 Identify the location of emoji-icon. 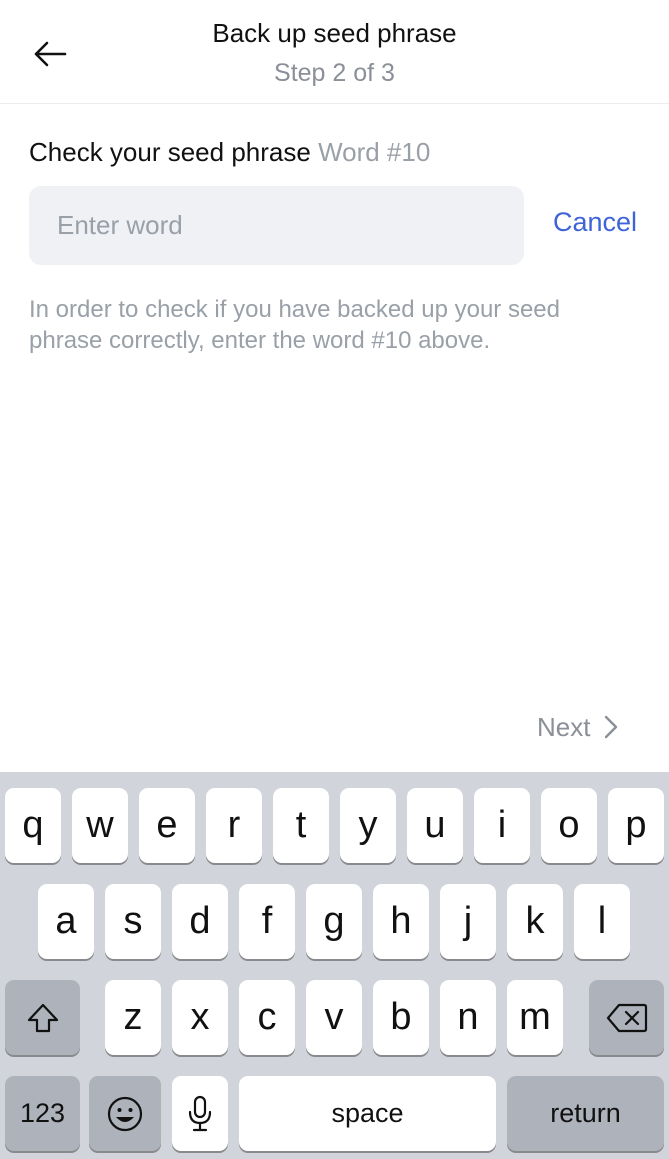
(125, 1113).